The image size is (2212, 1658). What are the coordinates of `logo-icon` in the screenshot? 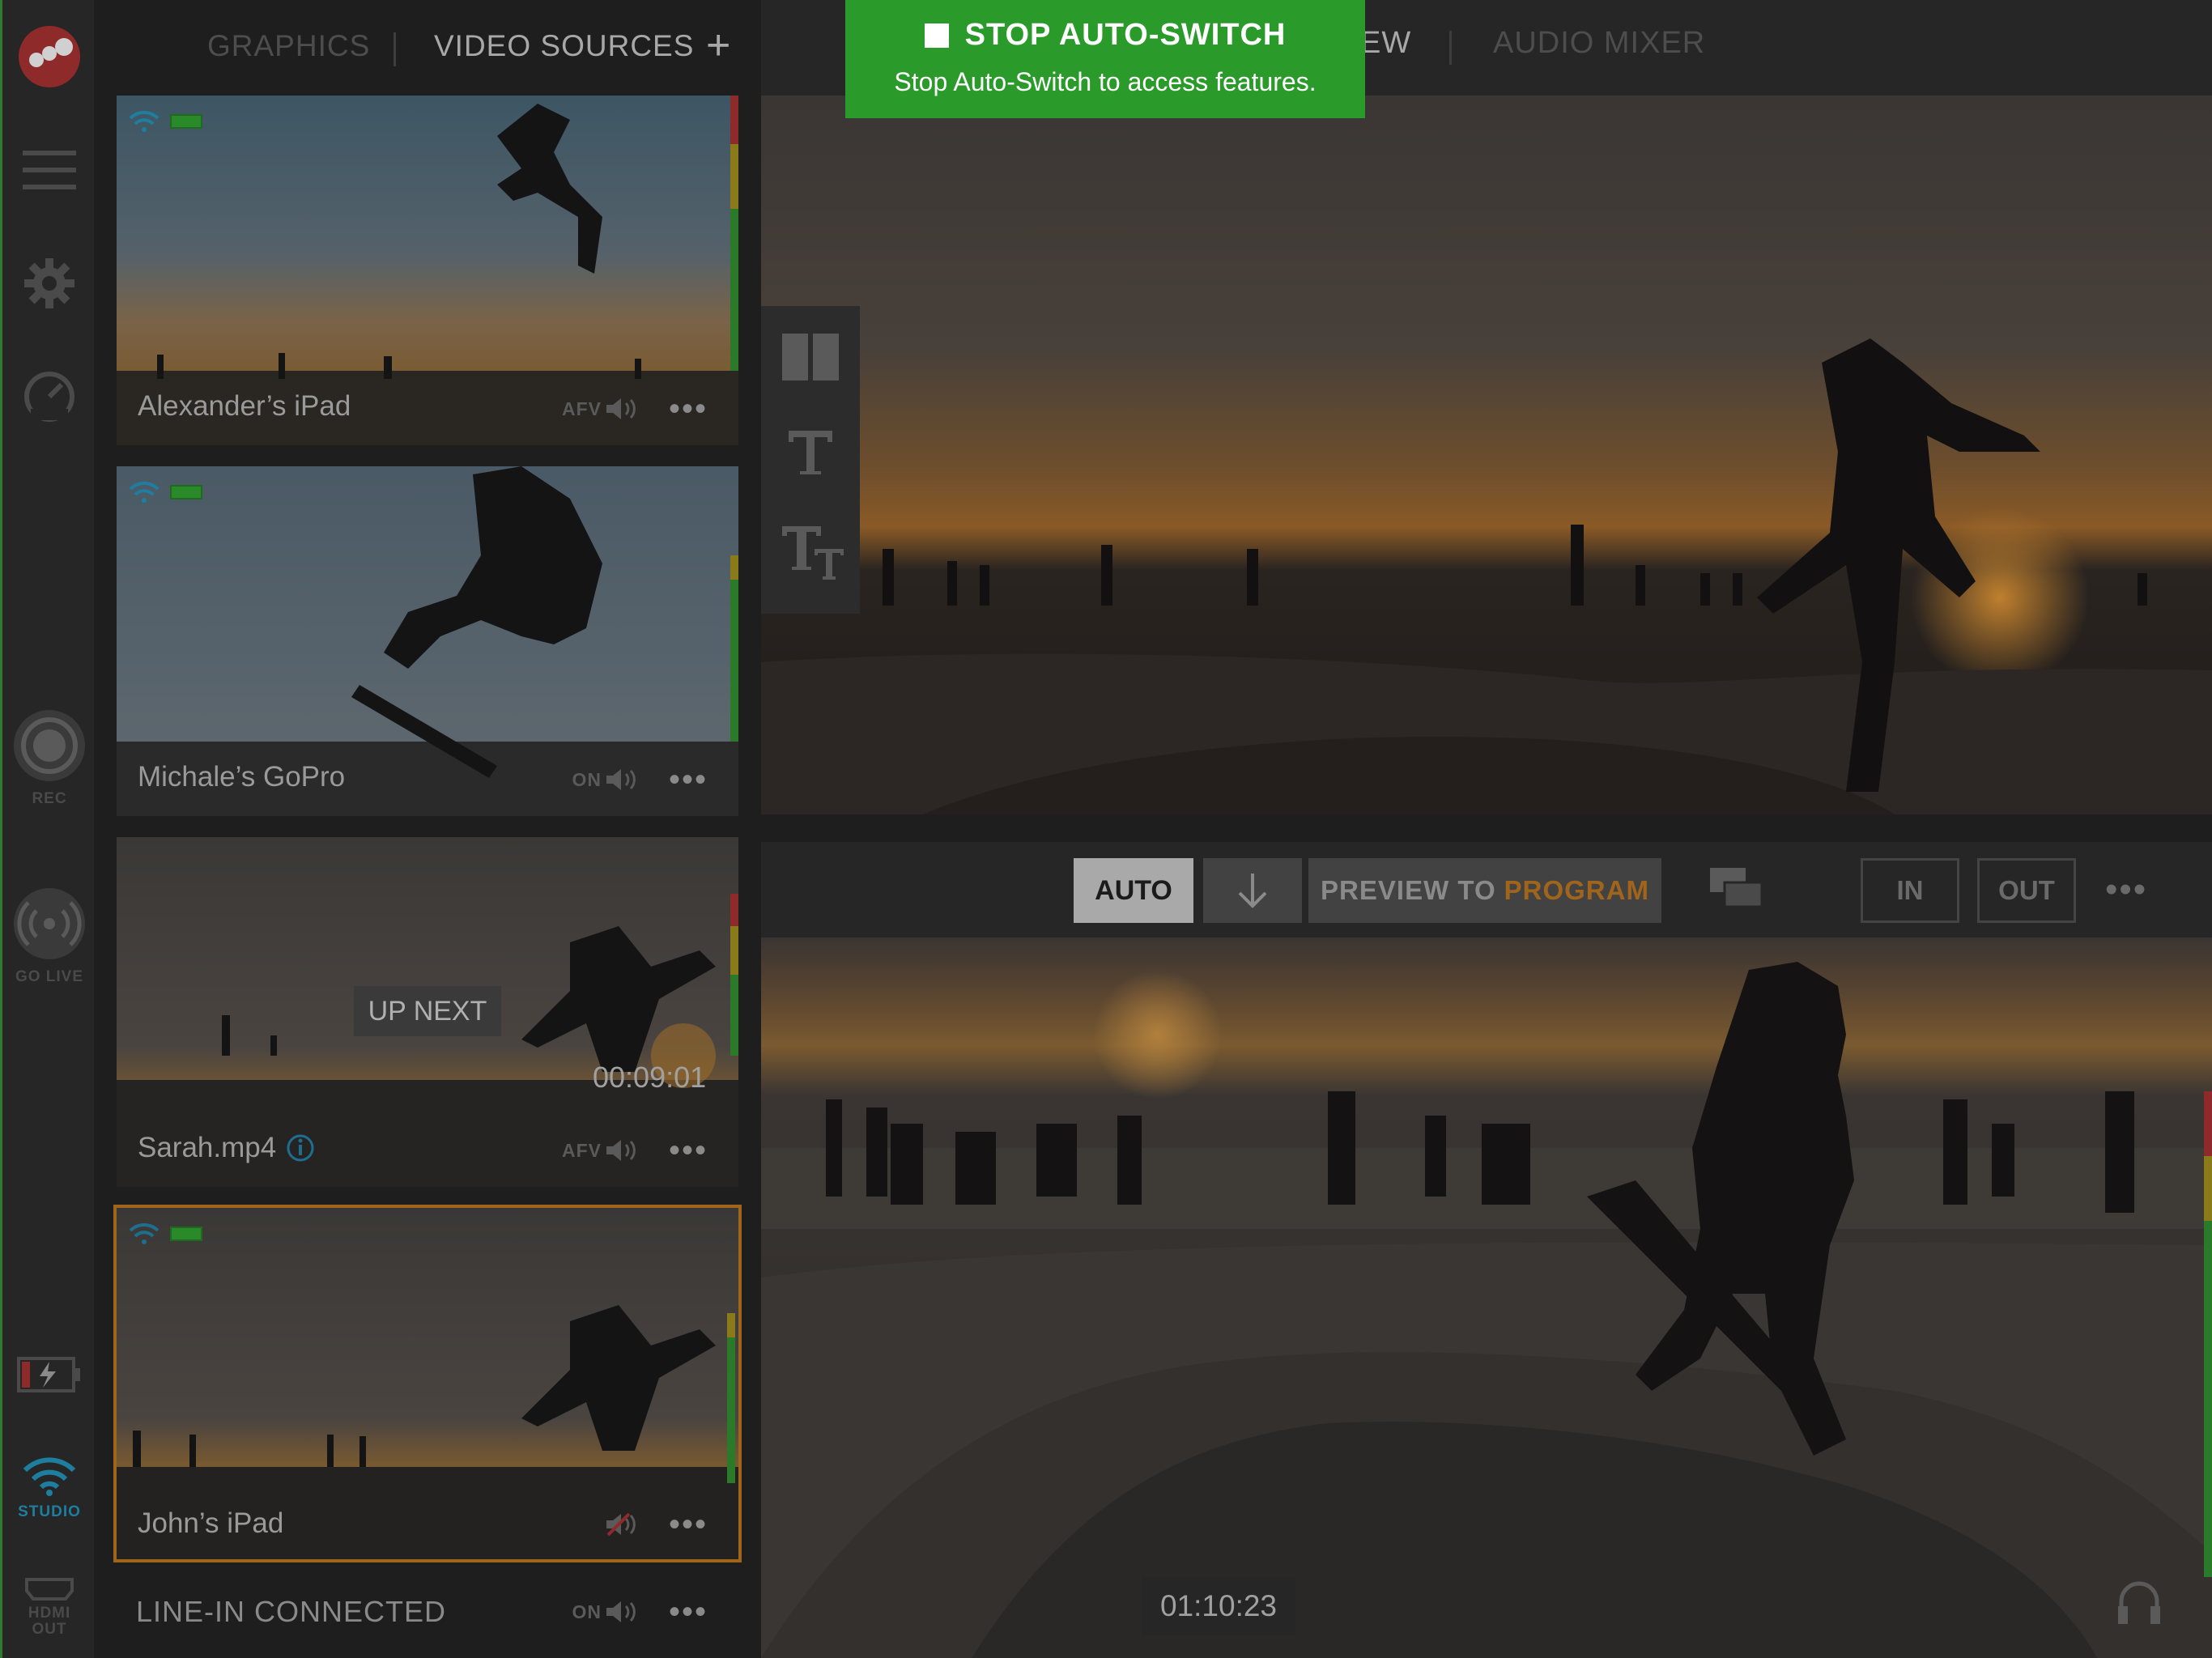 It's located at (49, 56).